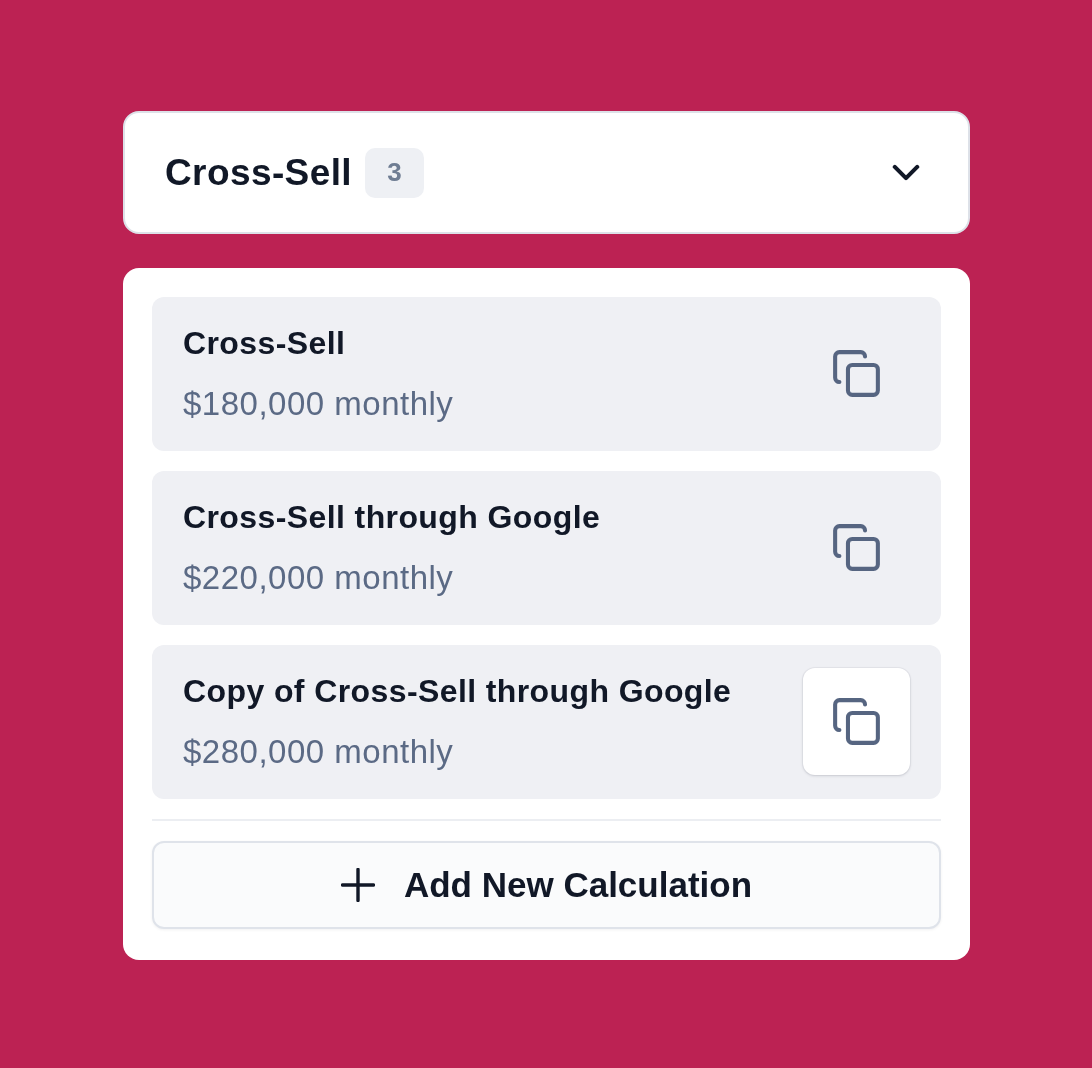  Describe the element at coordinates (258, 172) in the screenshot. I see `dropdown-title: Cross-Sell` at that location.